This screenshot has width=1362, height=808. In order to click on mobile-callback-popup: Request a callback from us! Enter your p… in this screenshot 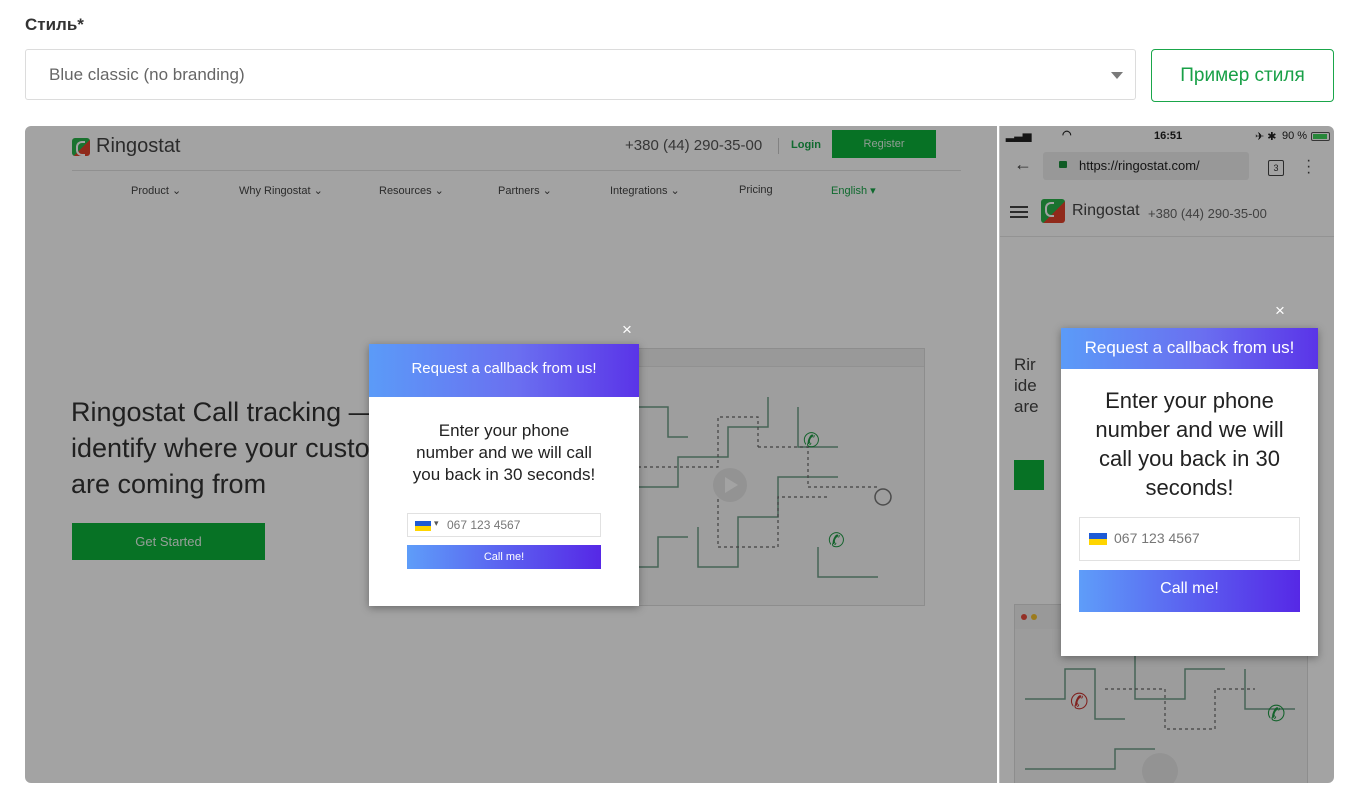, I will do `click(1189, 492)`.